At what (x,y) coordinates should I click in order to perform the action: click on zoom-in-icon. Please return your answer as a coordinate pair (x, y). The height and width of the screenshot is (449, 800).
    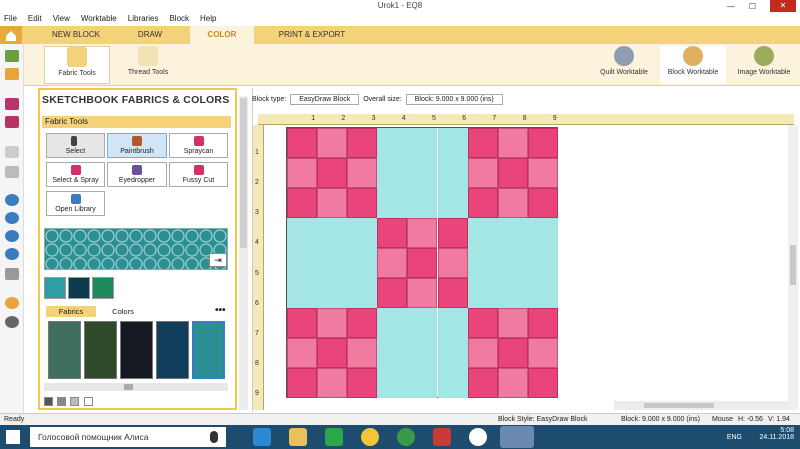
    Looking at the image, I should click on (12, 200).